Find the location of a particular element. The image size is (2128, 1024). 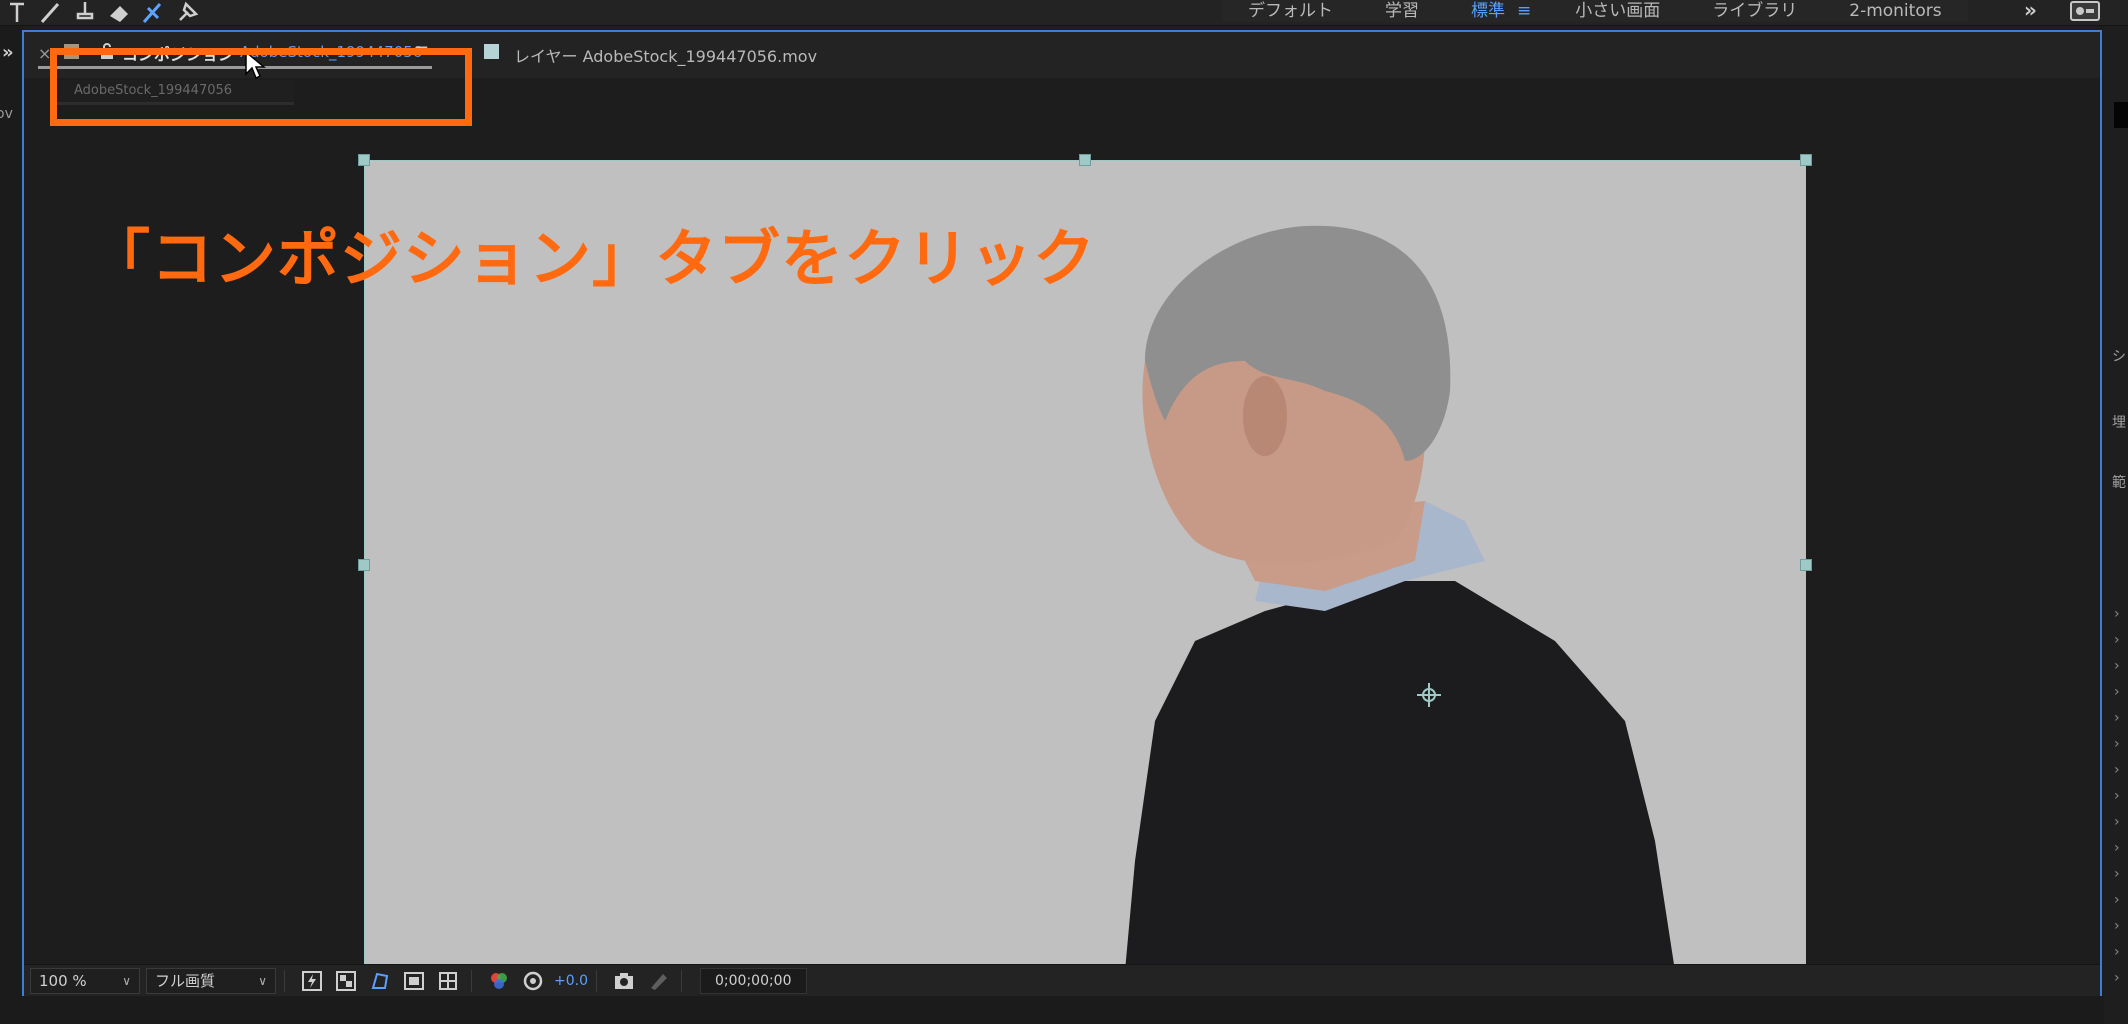

right-panel-label: 範 is located at coordinates (2119, 483).